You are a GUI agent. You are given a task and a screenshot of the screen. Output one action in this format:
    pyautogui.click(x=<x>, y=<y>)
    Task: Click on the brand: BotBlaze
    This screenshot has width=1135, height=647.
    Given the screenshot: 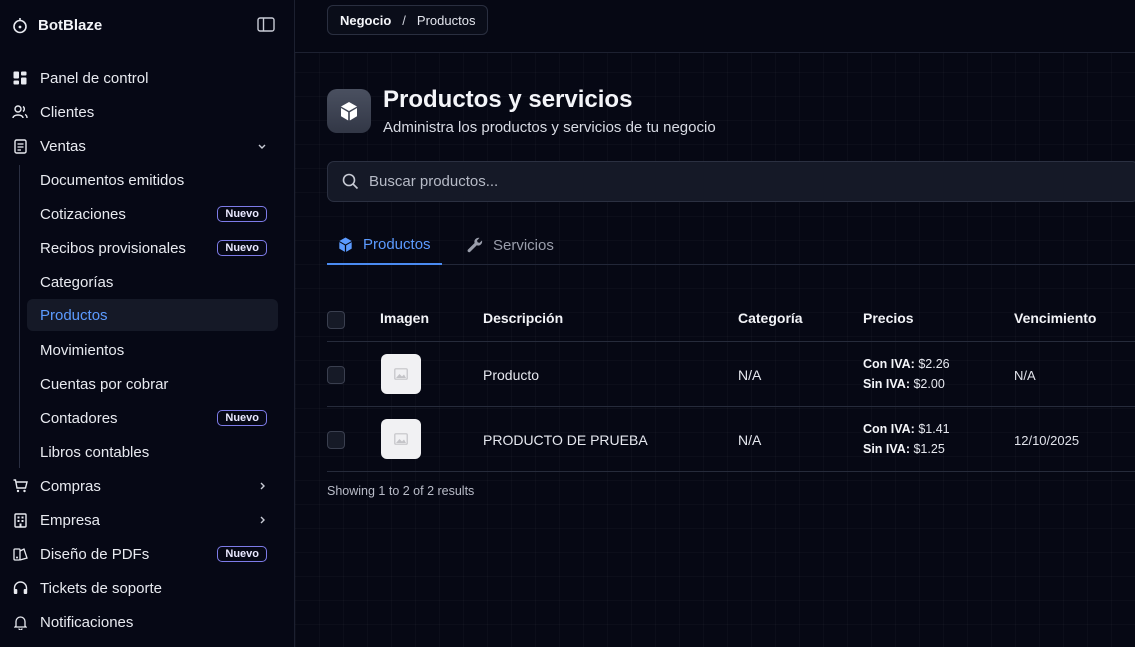 What is the action you would take?
    pyautogui.click(x=57, y=25)
    